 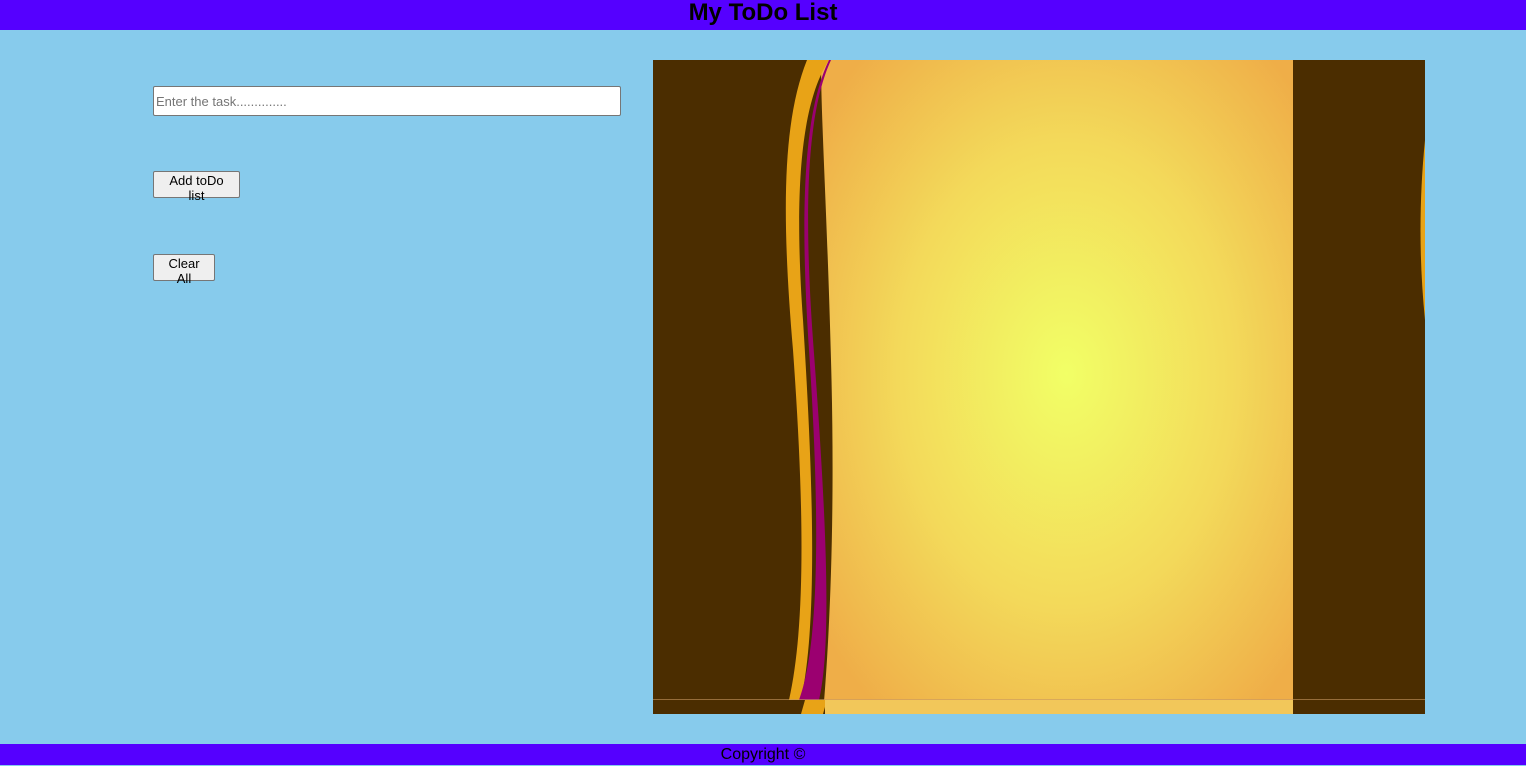 I want to click on copyright-text: Copyright ©, so click(x=763, y=754).